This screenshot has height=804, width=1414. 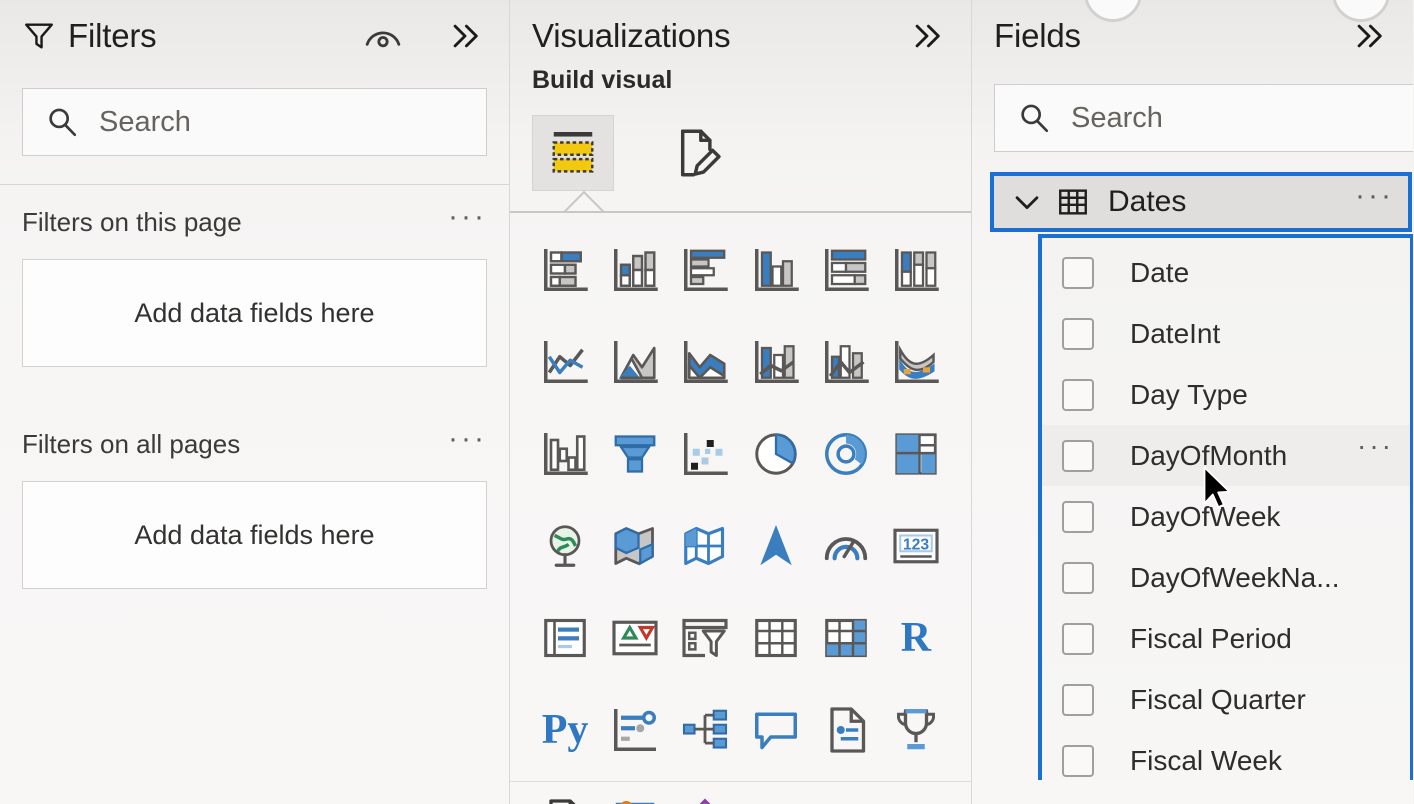 I want to click on field-row: DayOfMonth ···, so click(x=1226, y=455).